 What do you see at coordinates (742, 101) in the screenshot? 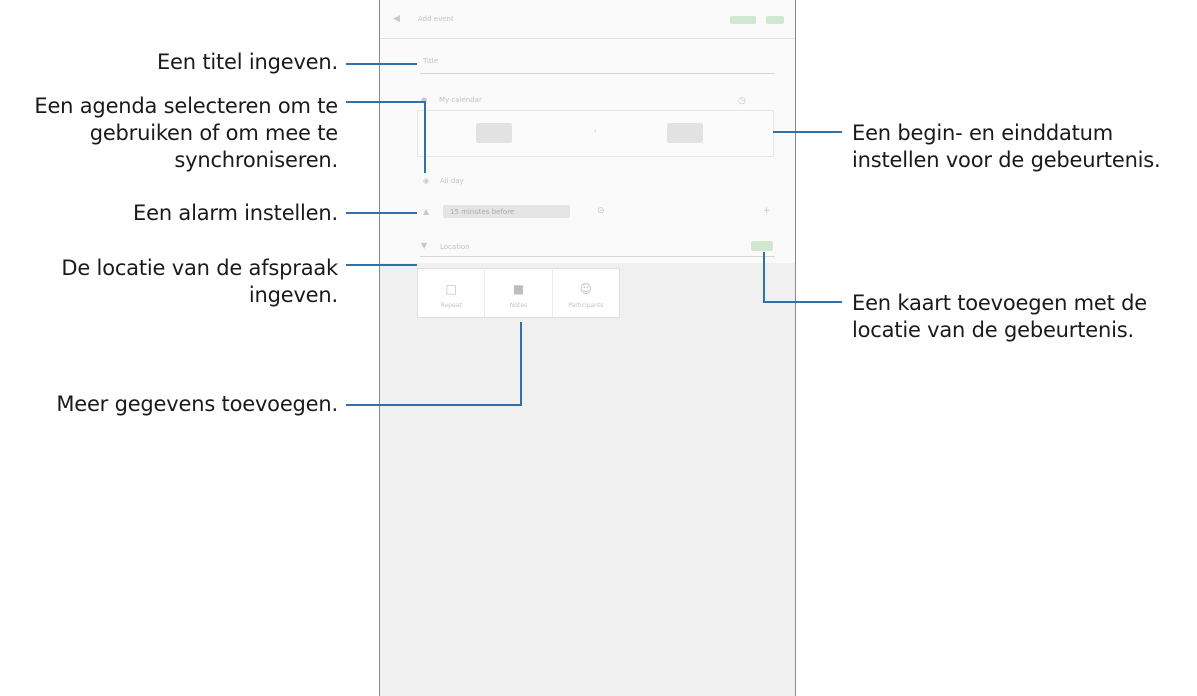
I see `timezone-icon: ◷` at bounding box center [742, 101].